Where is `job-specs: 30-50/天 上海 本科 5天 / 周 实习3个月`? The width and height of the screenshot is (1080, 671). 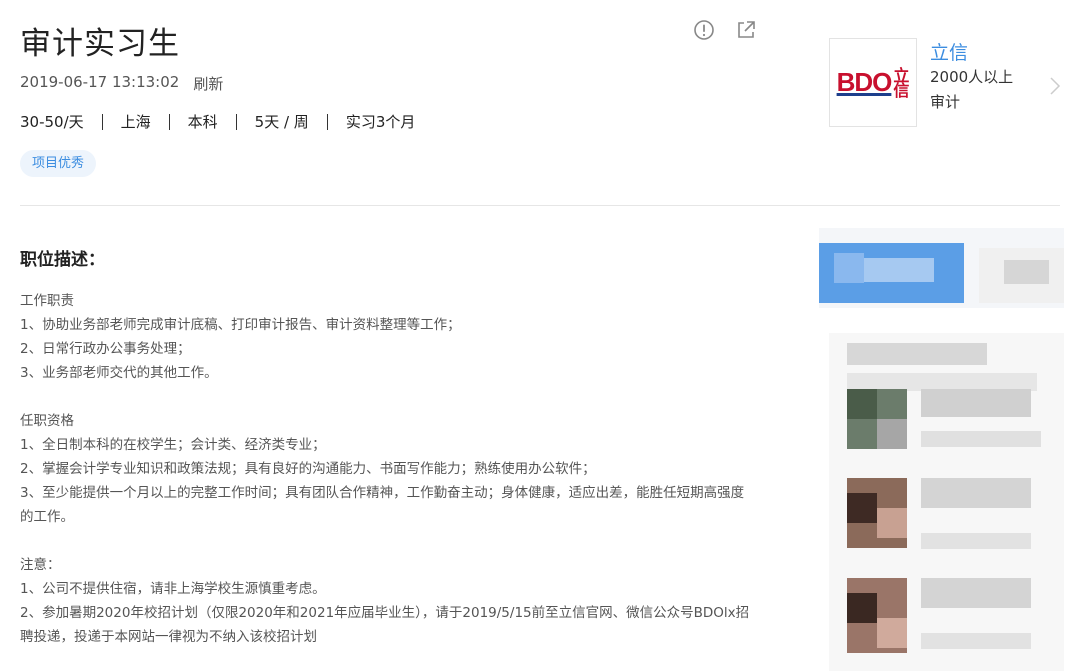 job-specs: 30-50/天 上海 本科 5天 / 周 实习3个月 is located at coordinates (217, 121).